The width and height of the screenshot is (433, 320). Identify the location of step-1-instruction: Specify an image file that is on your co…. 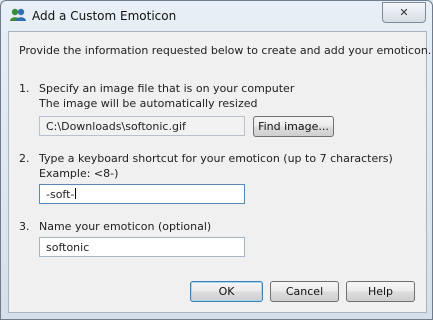
(167, 88).